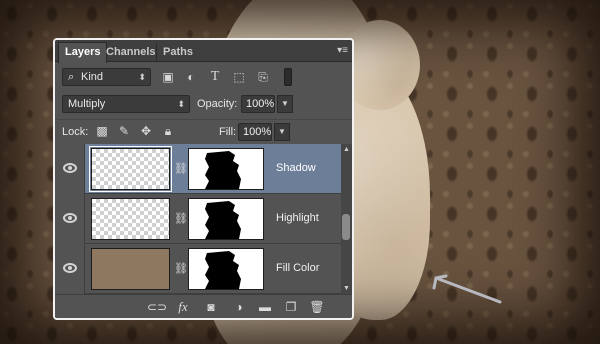 This screenshot has width=600, height=344. I want to click on panel-tab-bar: Layers Channels Paths ▾≡, so click(203, 51).